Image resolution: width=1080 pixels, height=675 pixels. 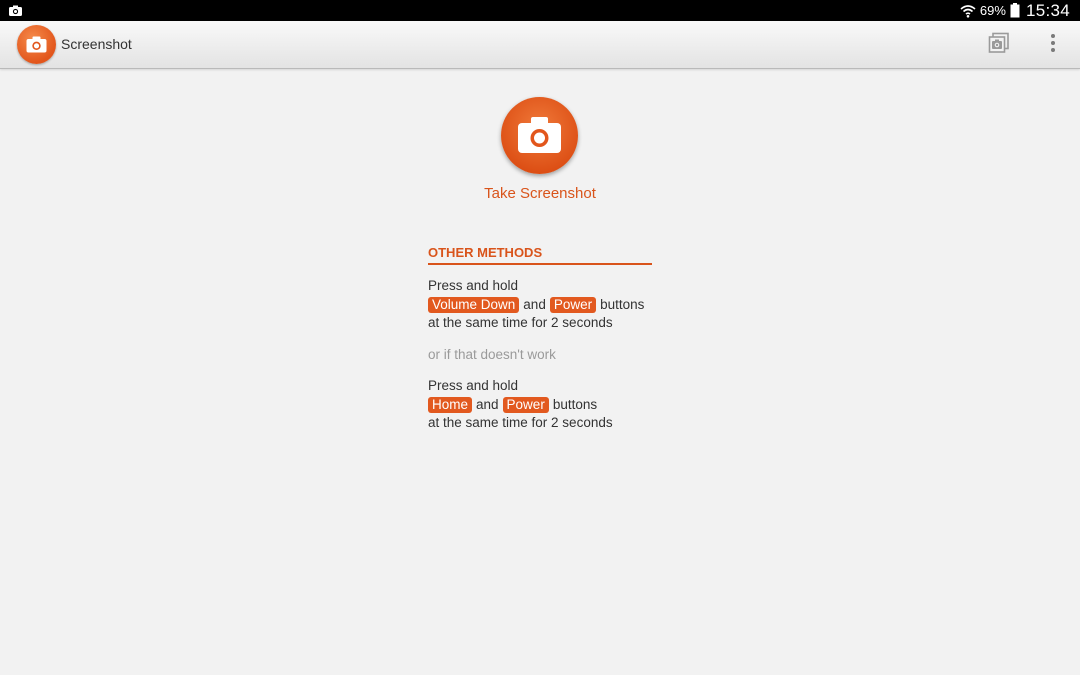 I want to click on status-bar: 69% 15:34, so click(x=540, y=10).